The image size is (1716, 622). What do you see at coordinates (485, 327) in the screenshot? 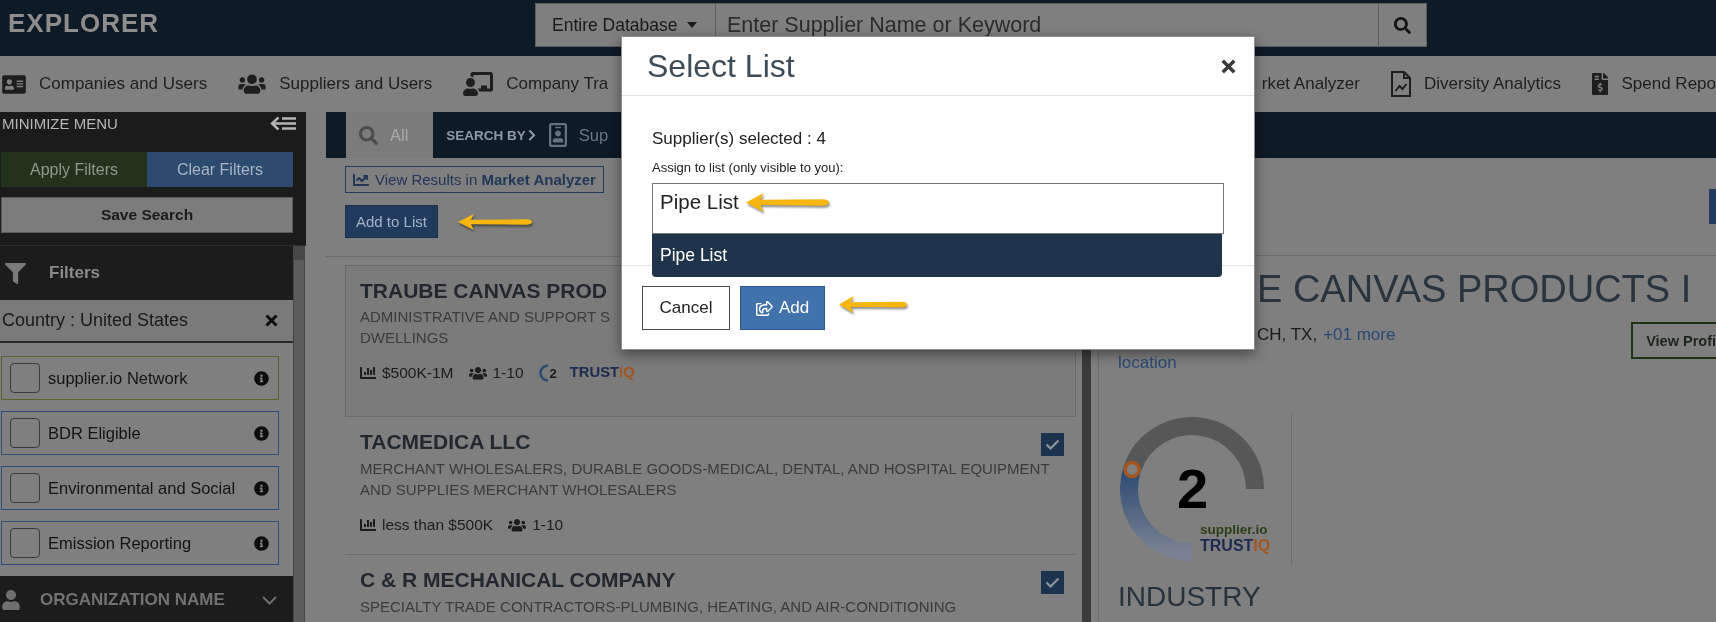
I see `industry-description: ADMINISTRATIVE AND SUPPORT S DWELLINGS` at bounding box center [485, 327].